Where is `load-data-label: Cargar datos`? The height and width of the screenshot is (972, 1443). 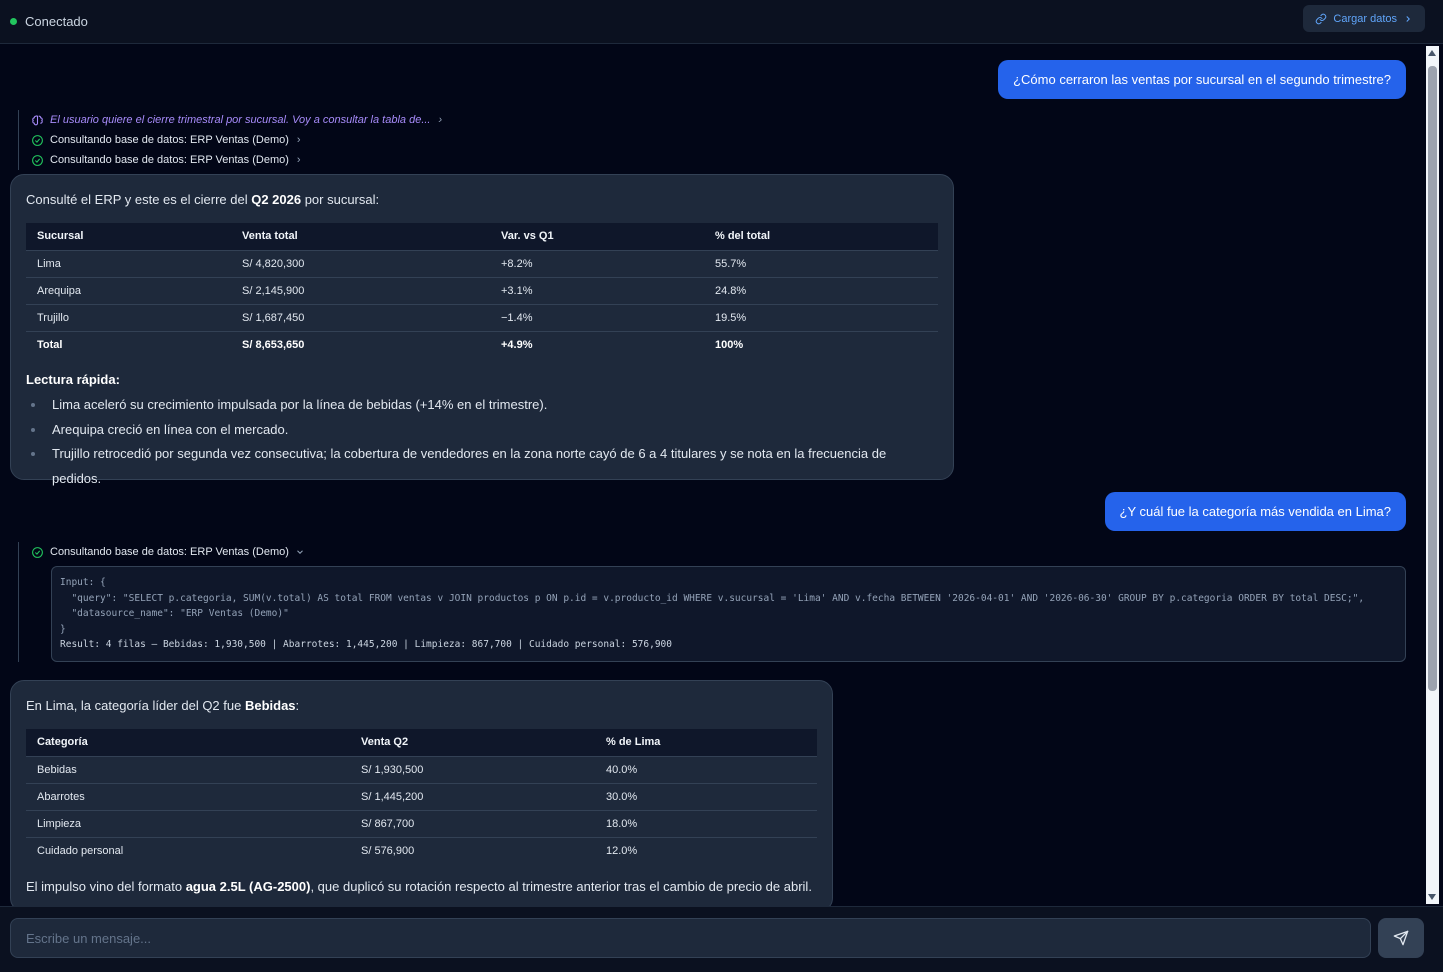
load-data-label: Cargar datos is located at coordinates (1365, 18).